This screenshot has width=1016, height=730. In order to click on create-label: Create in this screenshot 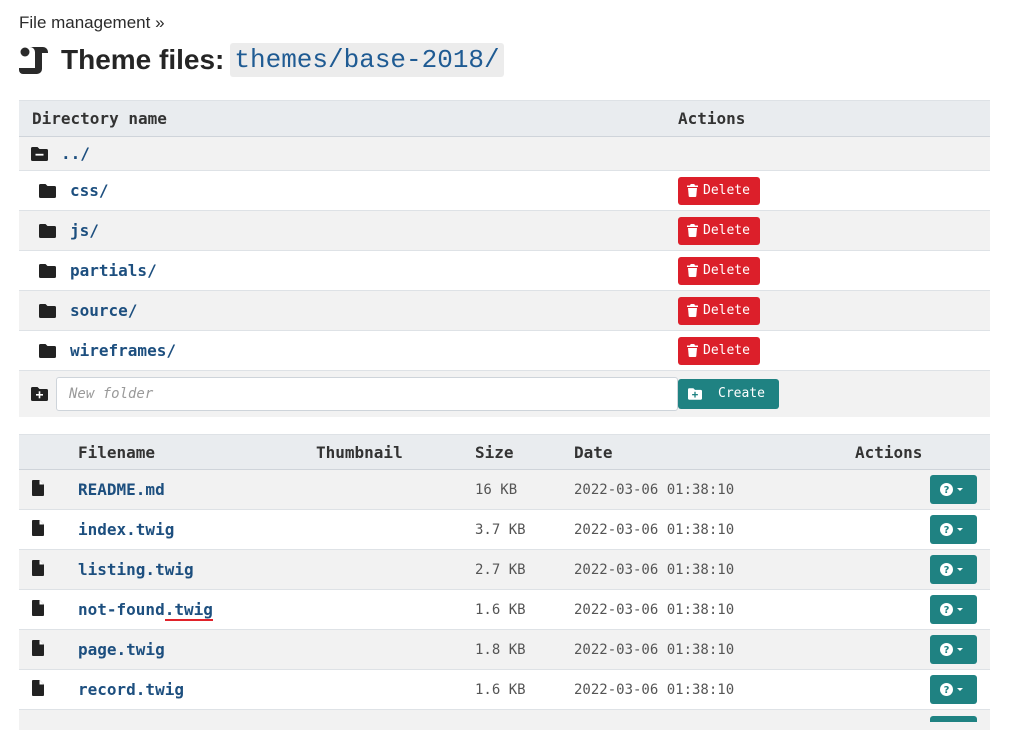, I will do `click(741, 394)`.